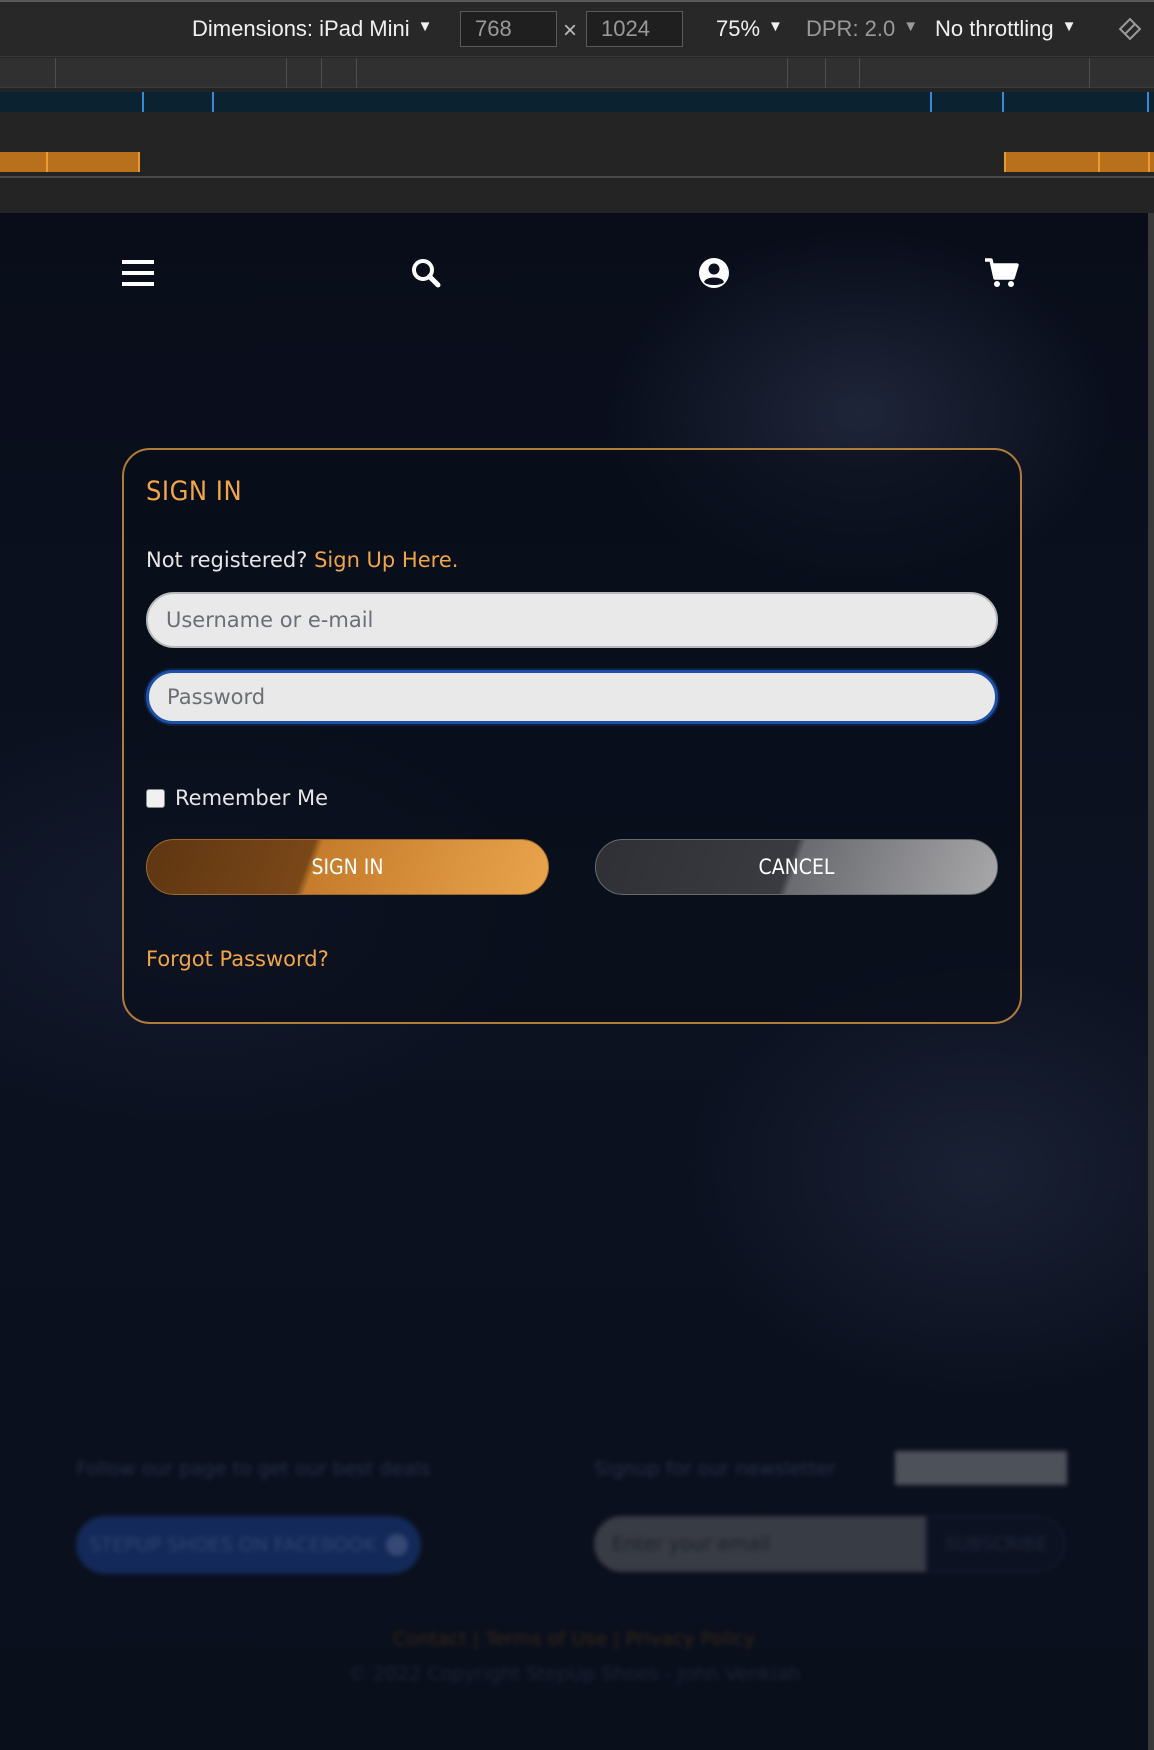  Describe the element at coordinates (383, 560) in the screenshot. I see `signup-link: Sign Up Here` at that location.